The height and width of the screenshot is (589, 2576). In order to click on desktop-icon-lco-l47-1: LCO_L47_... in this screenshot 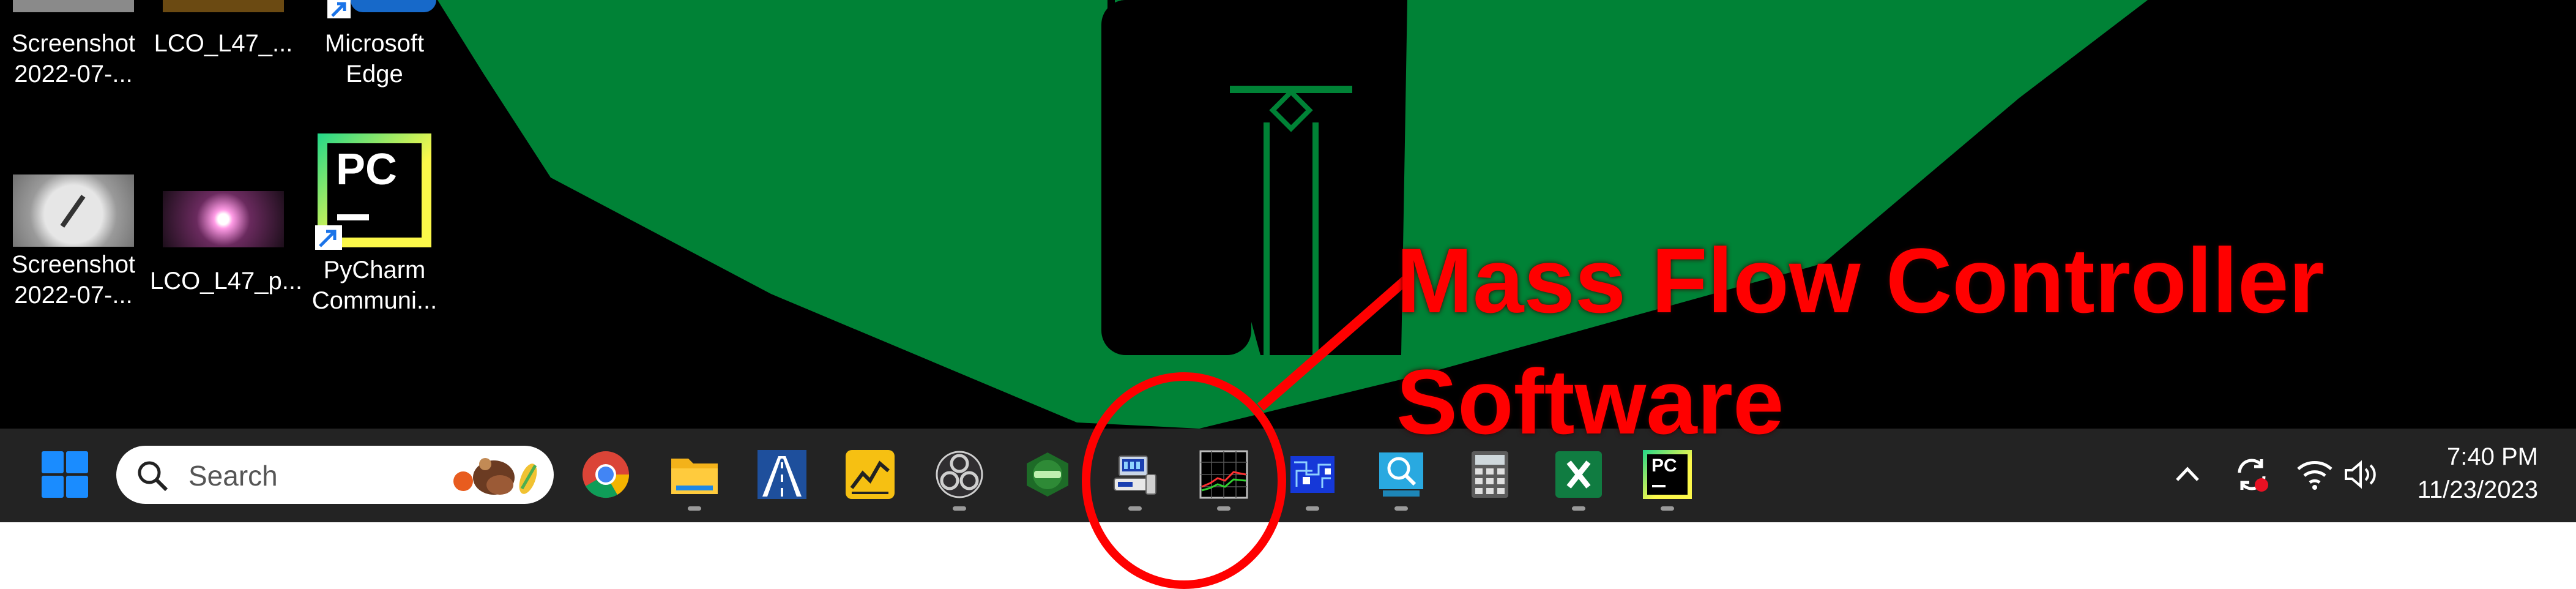, I will do `click(224, 30)`.